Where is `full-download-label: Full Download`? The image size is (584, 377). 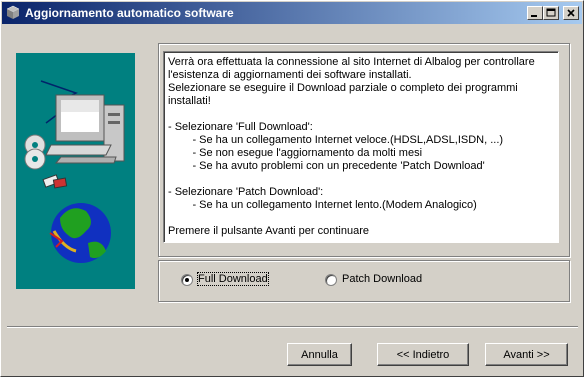 full-download-label: Full Download is located at coordinates (233, 279).